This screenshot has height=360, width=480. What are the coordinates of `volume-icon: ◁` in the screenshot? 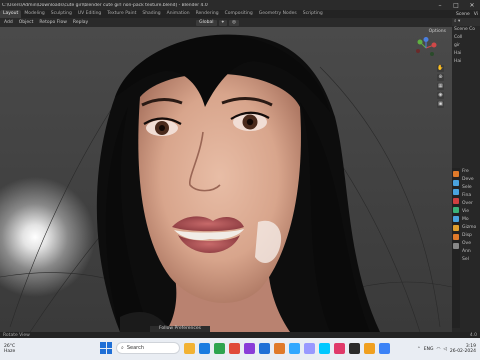 It's located at (444, 349).